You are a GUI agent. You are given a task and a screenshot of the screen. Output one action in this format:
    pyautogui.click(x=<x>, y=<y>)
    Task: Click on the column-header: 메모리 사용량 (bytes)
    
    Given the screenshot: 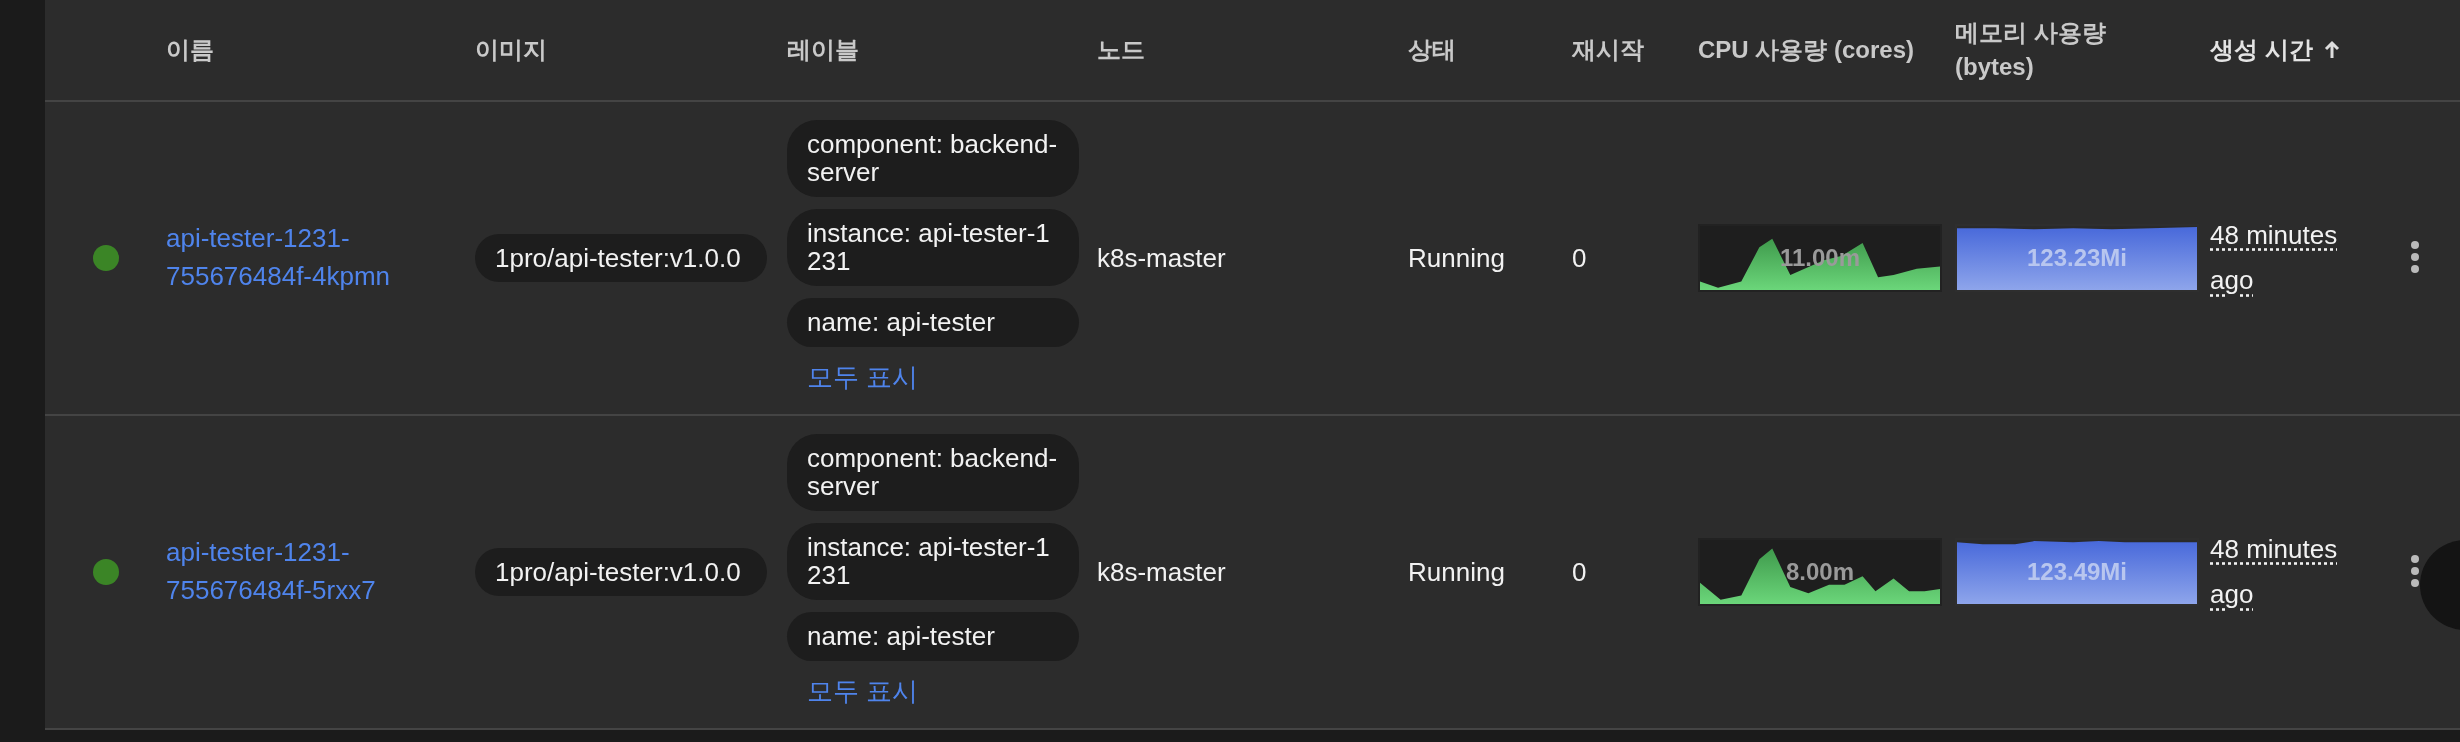 What is the action you would take?
    pyautogui.click(x=2071, y=50)
    